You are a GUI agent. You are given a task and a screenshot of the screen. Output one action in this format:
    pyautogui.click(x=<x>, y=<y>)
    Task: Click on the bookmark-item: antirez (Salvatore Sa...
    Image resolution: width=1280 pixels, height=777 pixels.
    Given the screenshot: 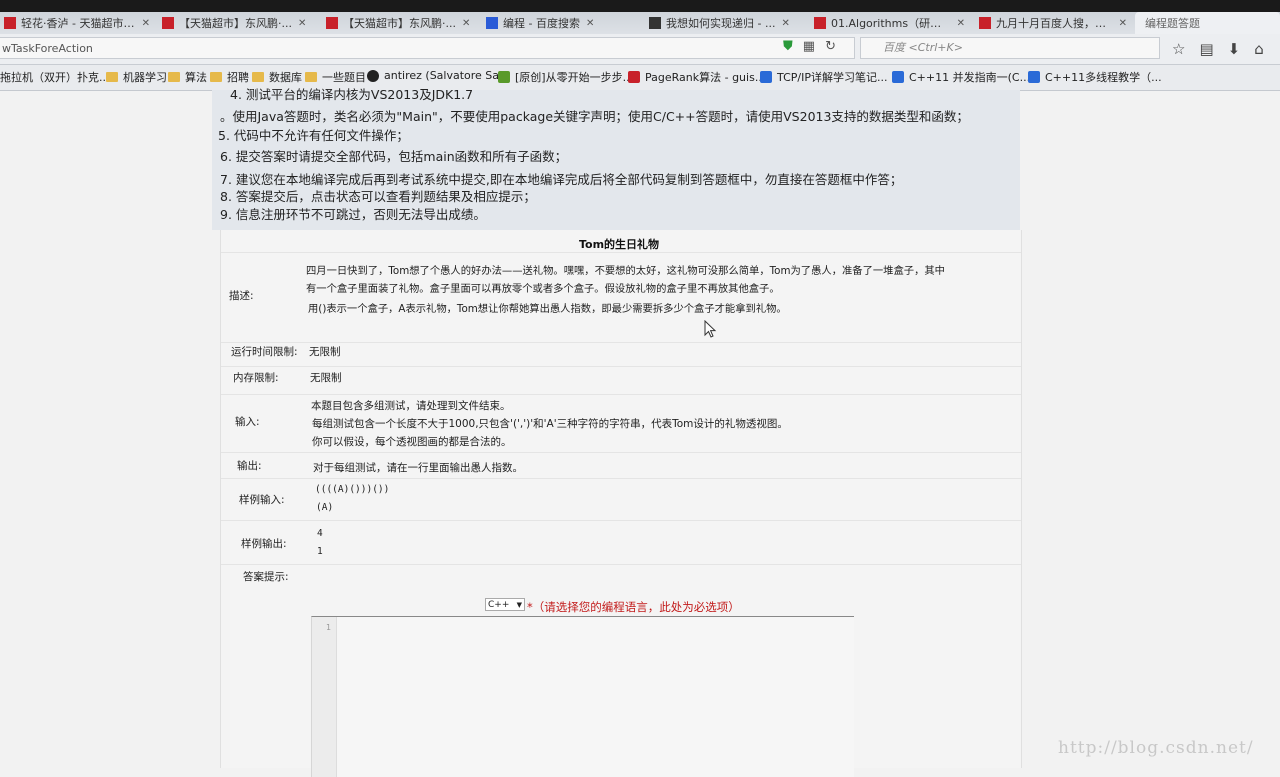 What is the action you would take?
    pyautogui.click(x=438, y=75)
    